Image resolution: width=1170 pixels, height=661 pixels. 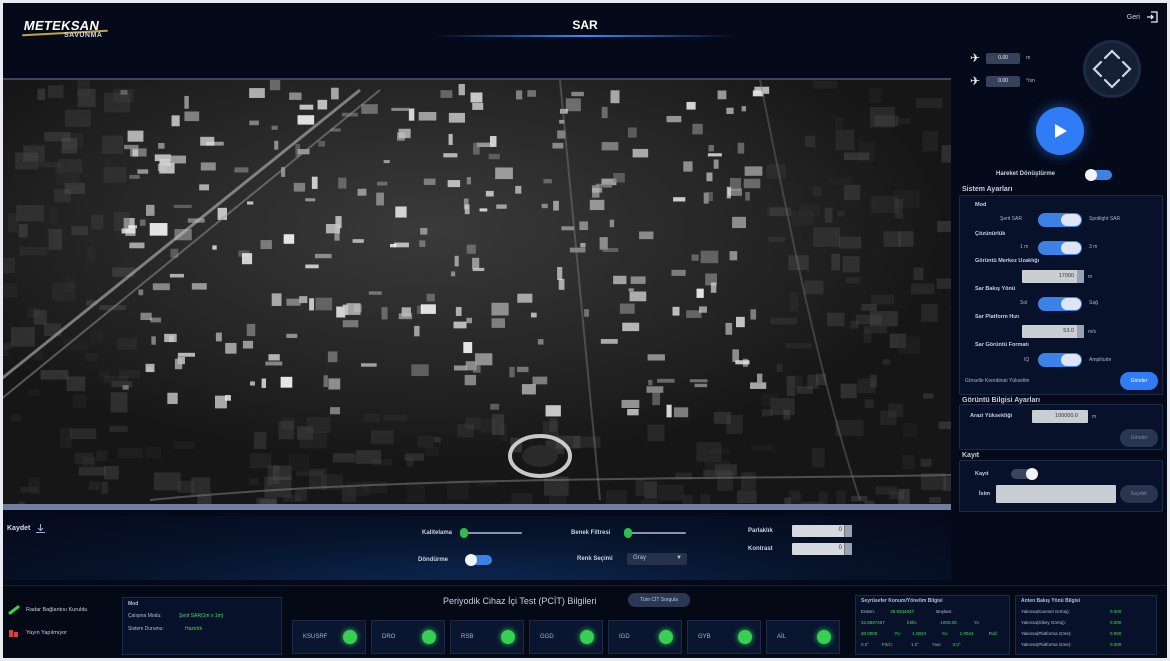 What do you see at coordinates (628, 533) in the screenshot?
I see `speckle-filter-knob` at bounding box center [628, 533].